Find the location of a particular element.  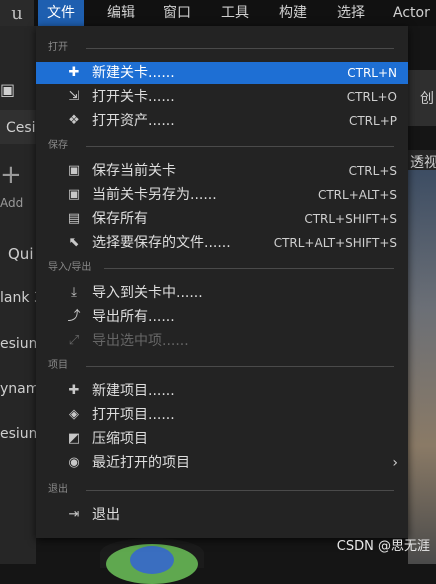

watermark: CSDN @思无涯 is located at coordinates (383, 546).